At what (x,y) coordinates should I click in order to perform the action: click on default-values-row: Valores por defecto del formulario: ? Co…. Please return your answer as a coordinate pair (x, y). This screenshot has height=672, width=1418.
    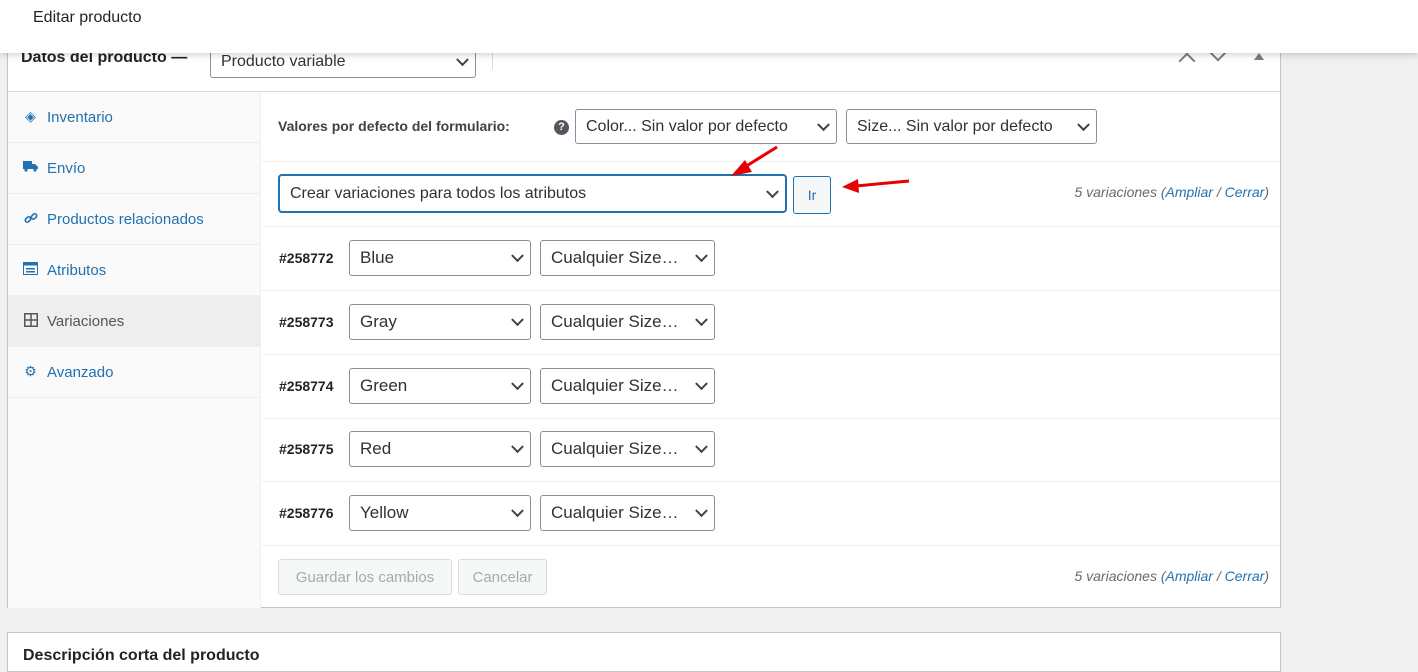
    Looking at the image, I should click on (771, 127).